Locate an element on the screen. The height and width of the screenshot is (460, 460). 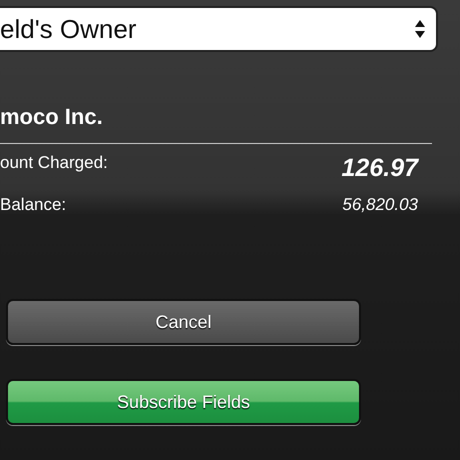
field-label: ount Charged: is located at coordinates (54, 163).